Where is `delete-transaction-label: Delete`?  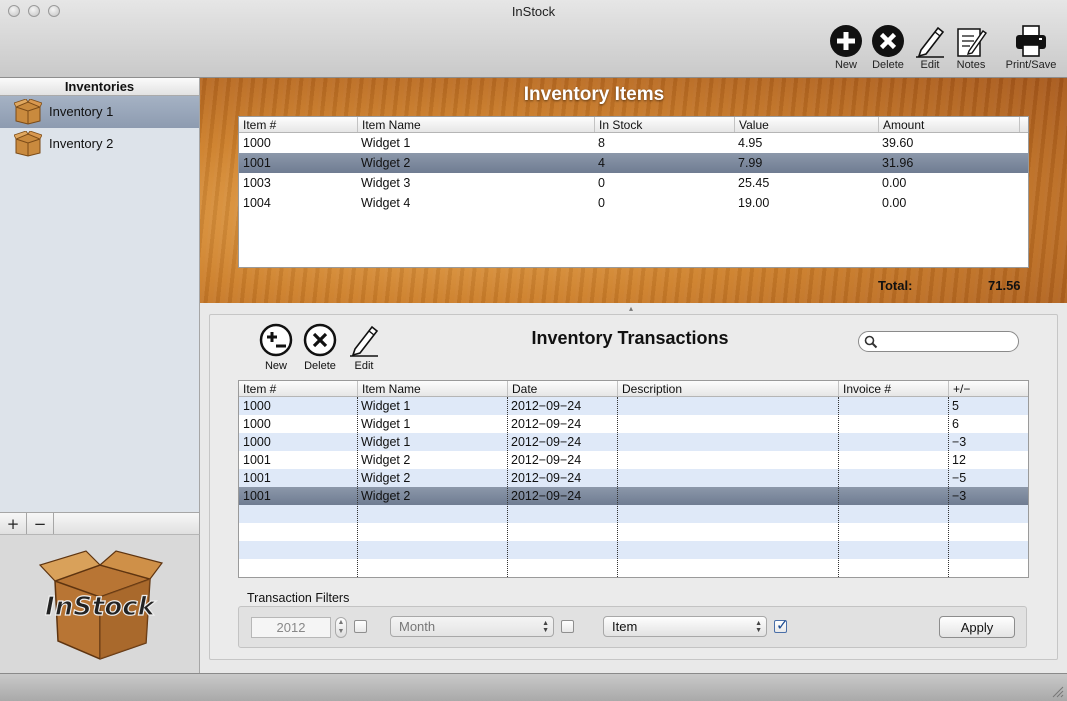
delete-transaction-label: Delete is located at coordinates (320, 366).